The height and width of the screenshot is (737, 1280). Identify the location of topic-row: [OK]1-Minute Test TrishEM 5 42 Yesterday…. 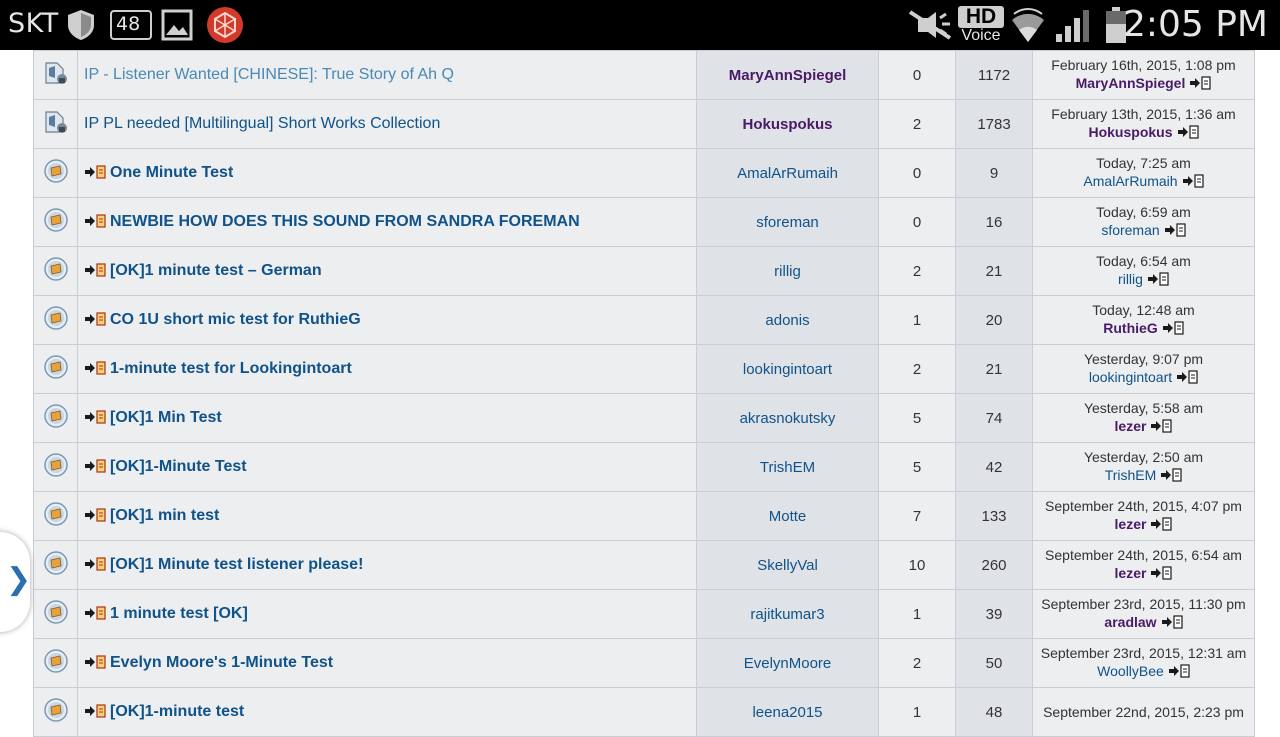
(644, 467).